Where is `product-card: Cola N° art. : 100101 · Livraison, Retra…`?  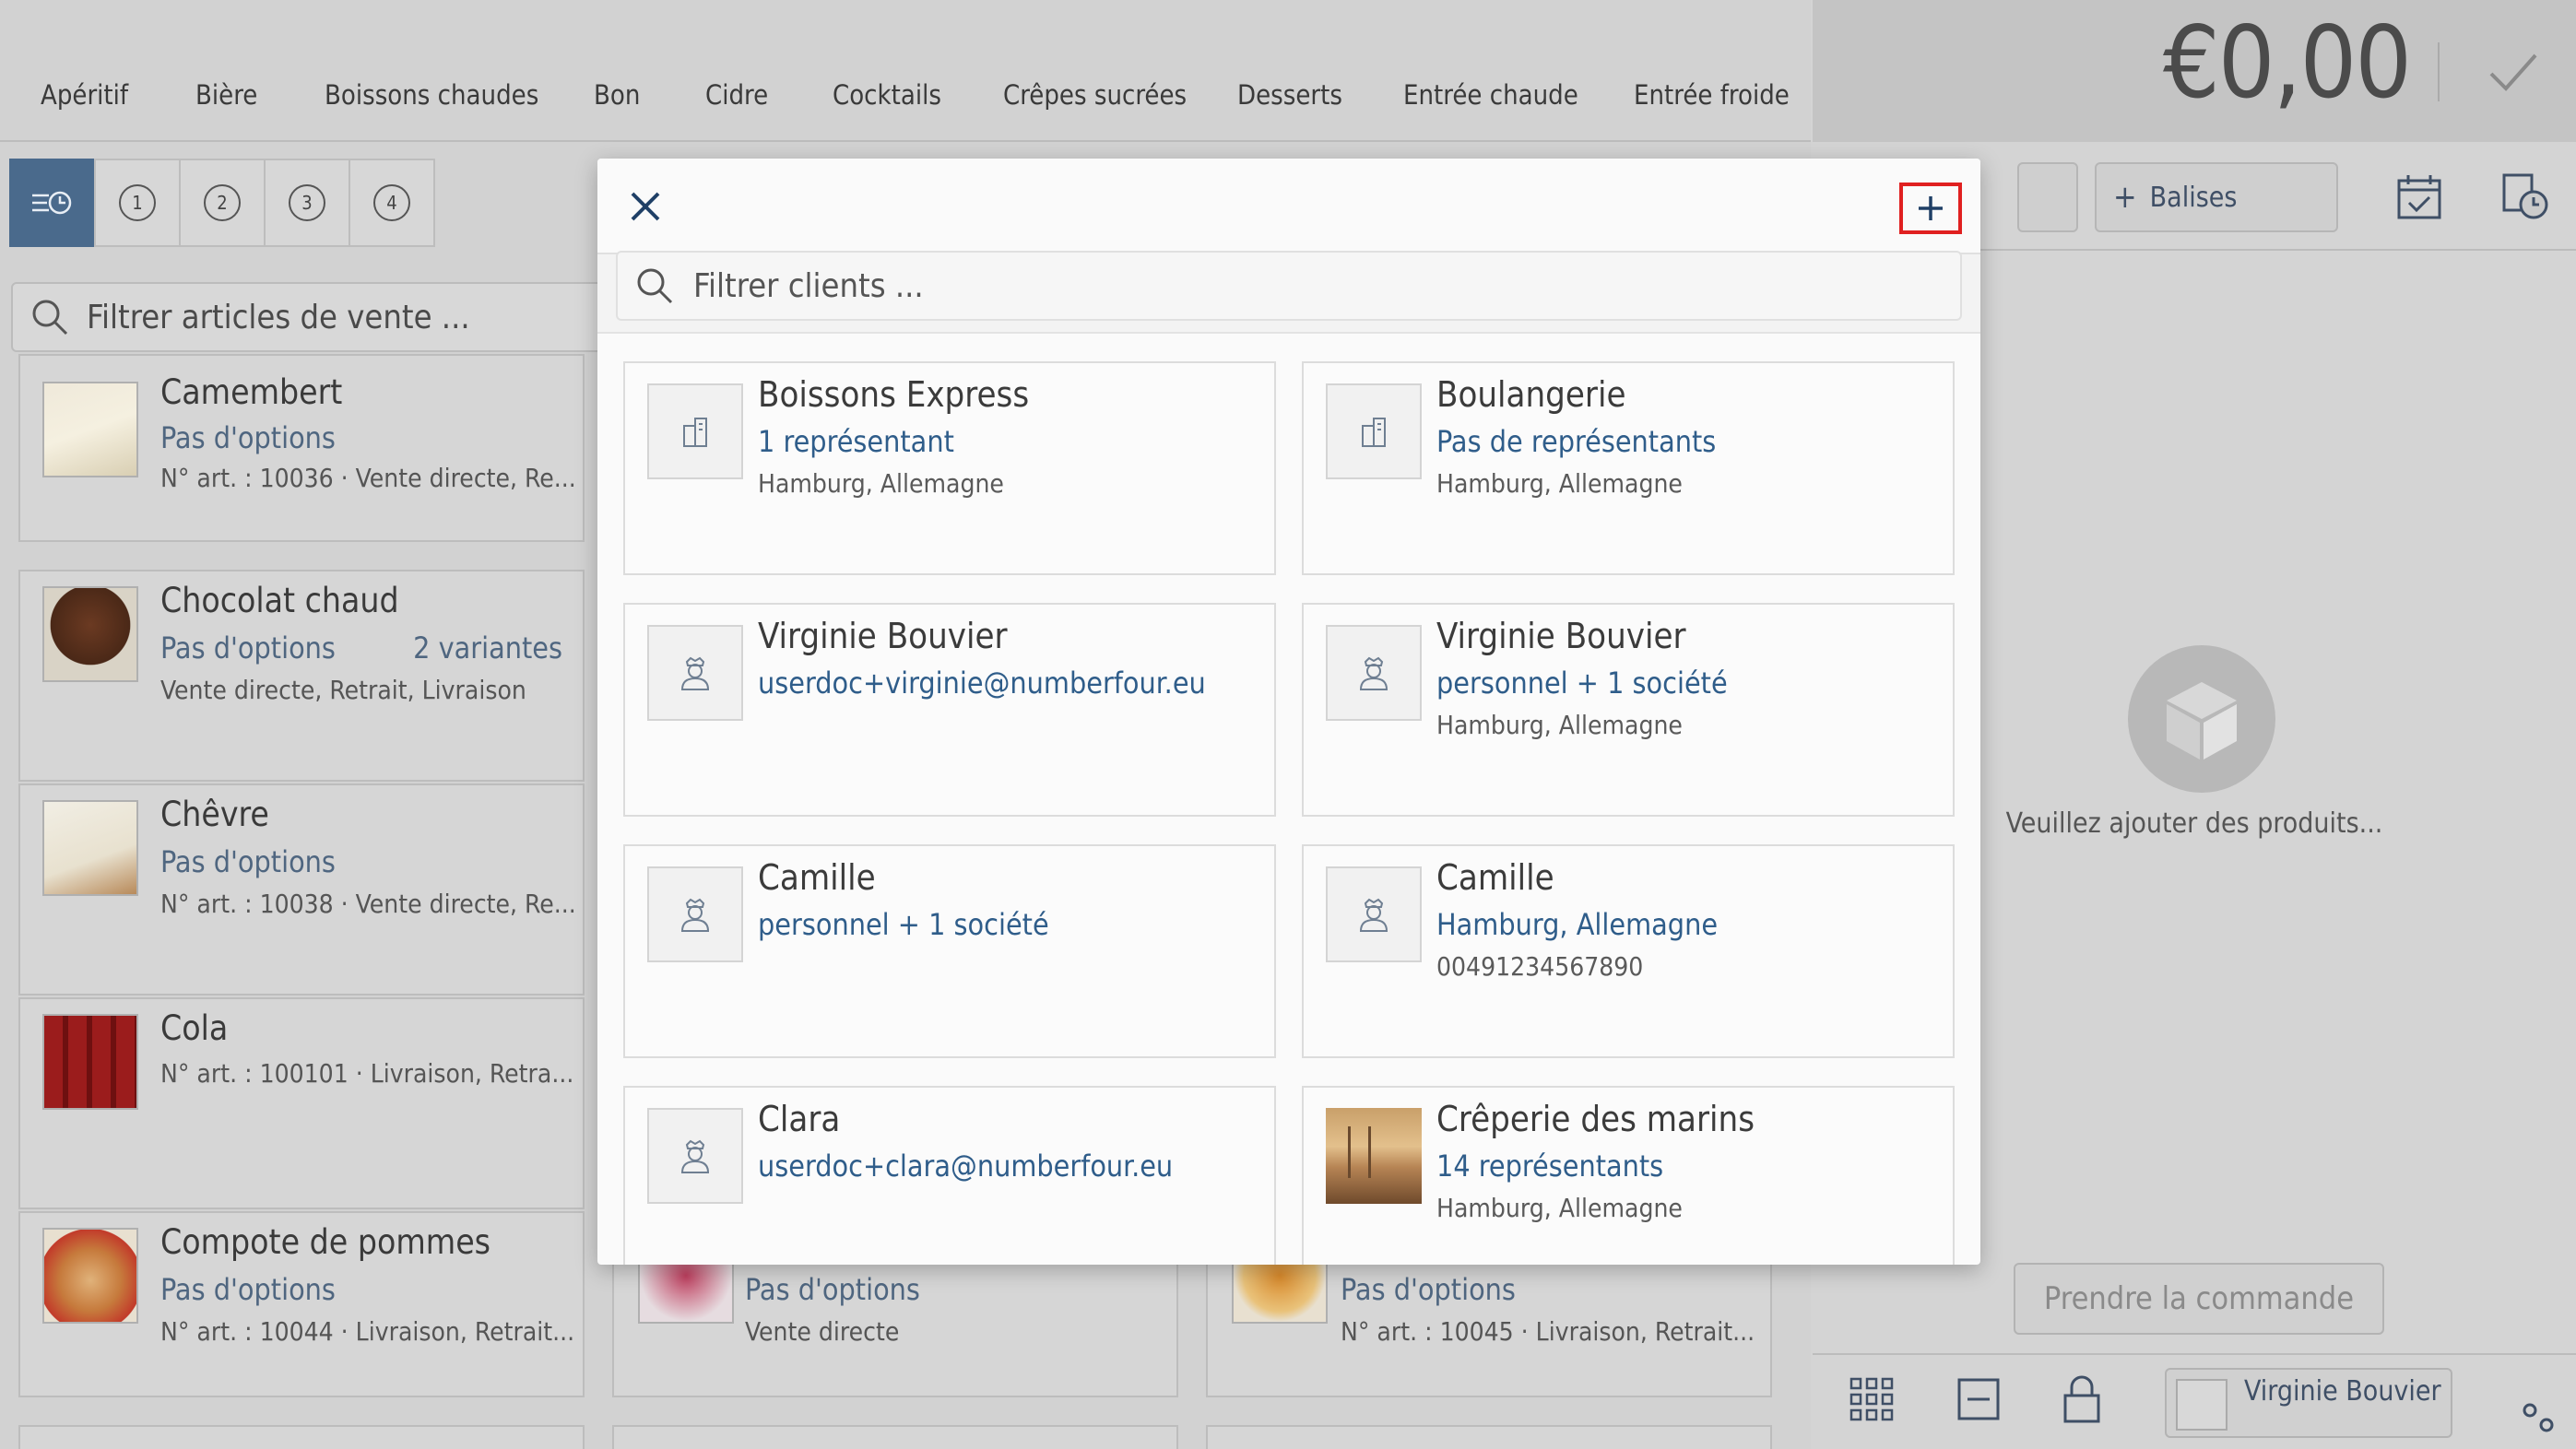 product-card: Cola N° art. : 100101 · Livraison, Retra… is located at coordinates (301, 1103).